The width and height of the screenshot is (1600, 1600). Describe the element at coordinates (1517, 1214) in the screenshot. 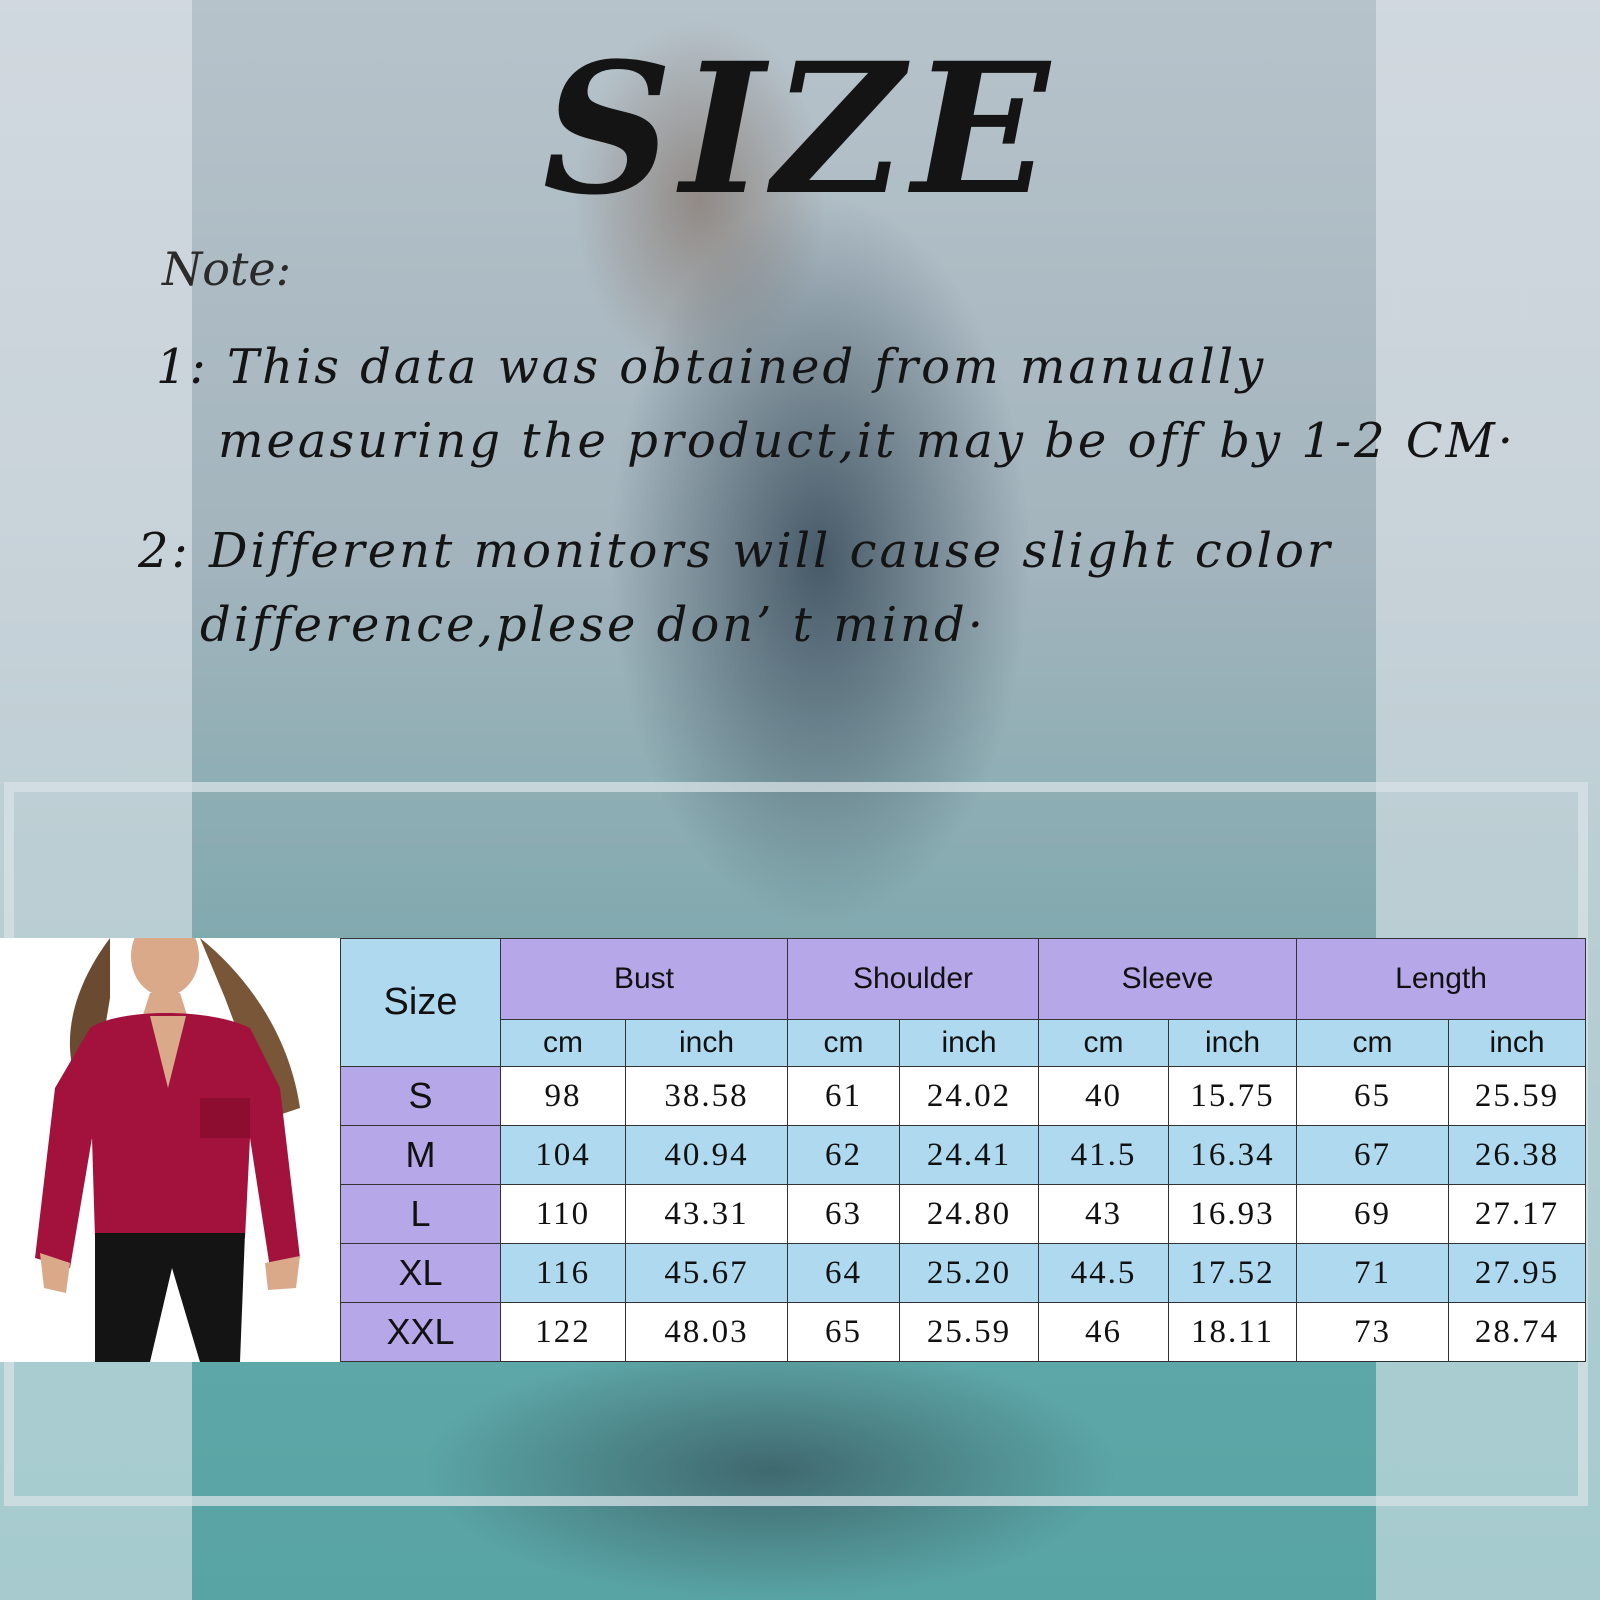

I see `table-cell: 27.17` at that location.